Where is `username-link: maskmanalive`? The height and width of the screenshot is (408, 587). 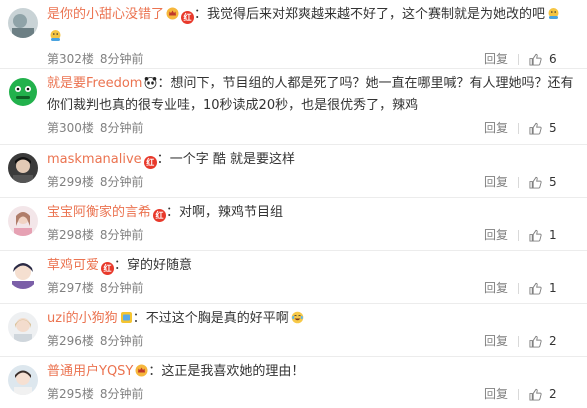
username-link: maskmanalive is located at coordinates (94, 159).